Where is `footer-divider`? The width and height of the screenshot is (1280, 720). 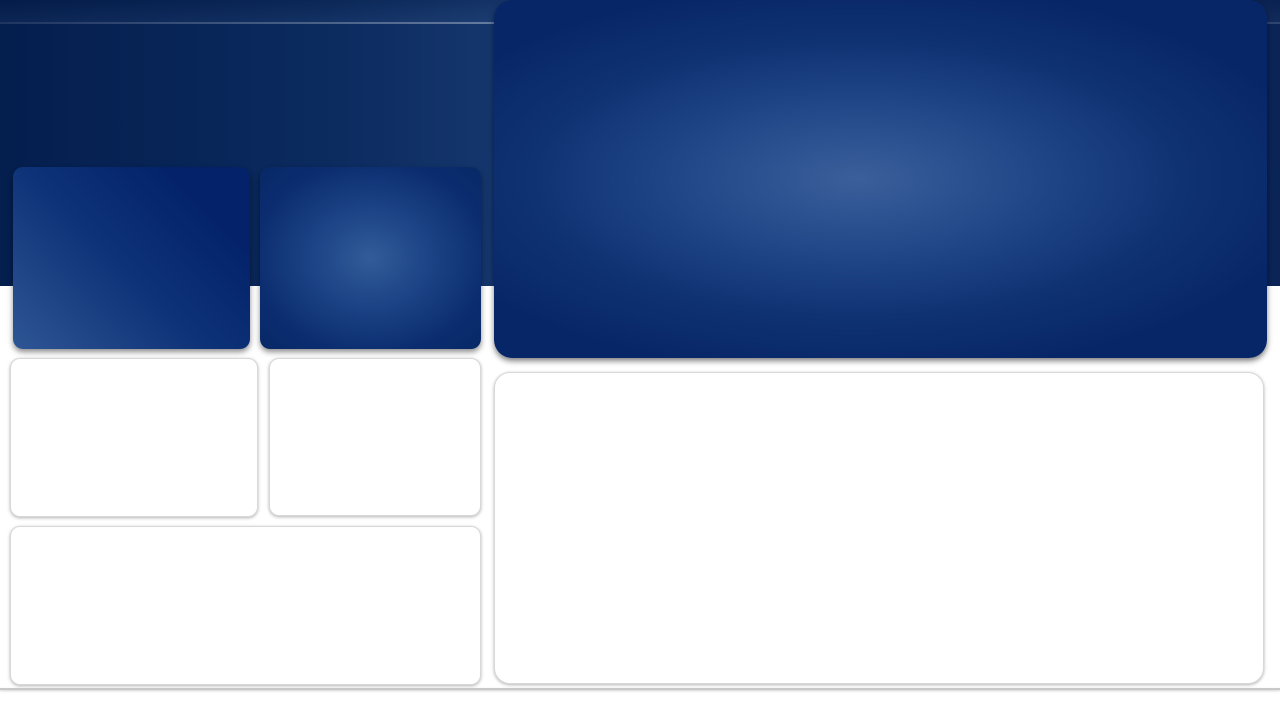 footer-divider is located at coordinates (640, 689).